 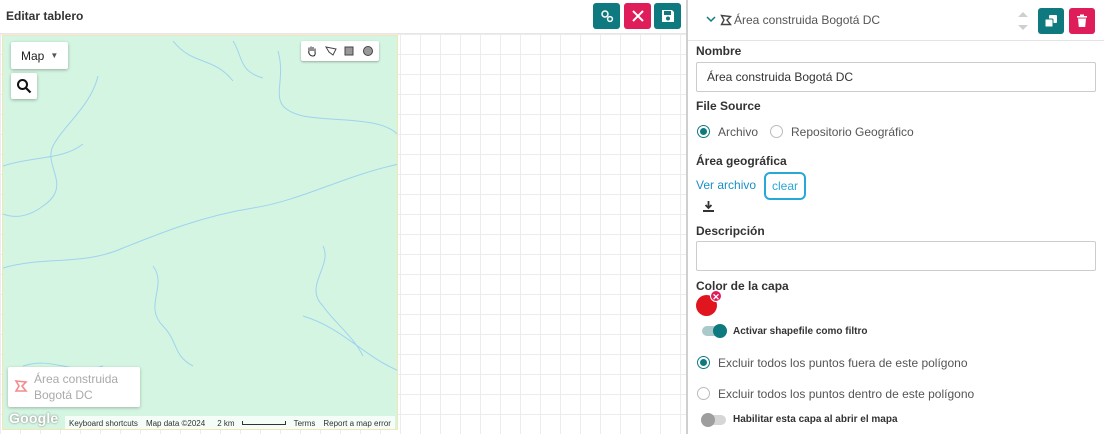 What do you see at coordinates (312, 51) in the screenshot?
I see `hand-tool-icon` at bounding box center [312, 51].